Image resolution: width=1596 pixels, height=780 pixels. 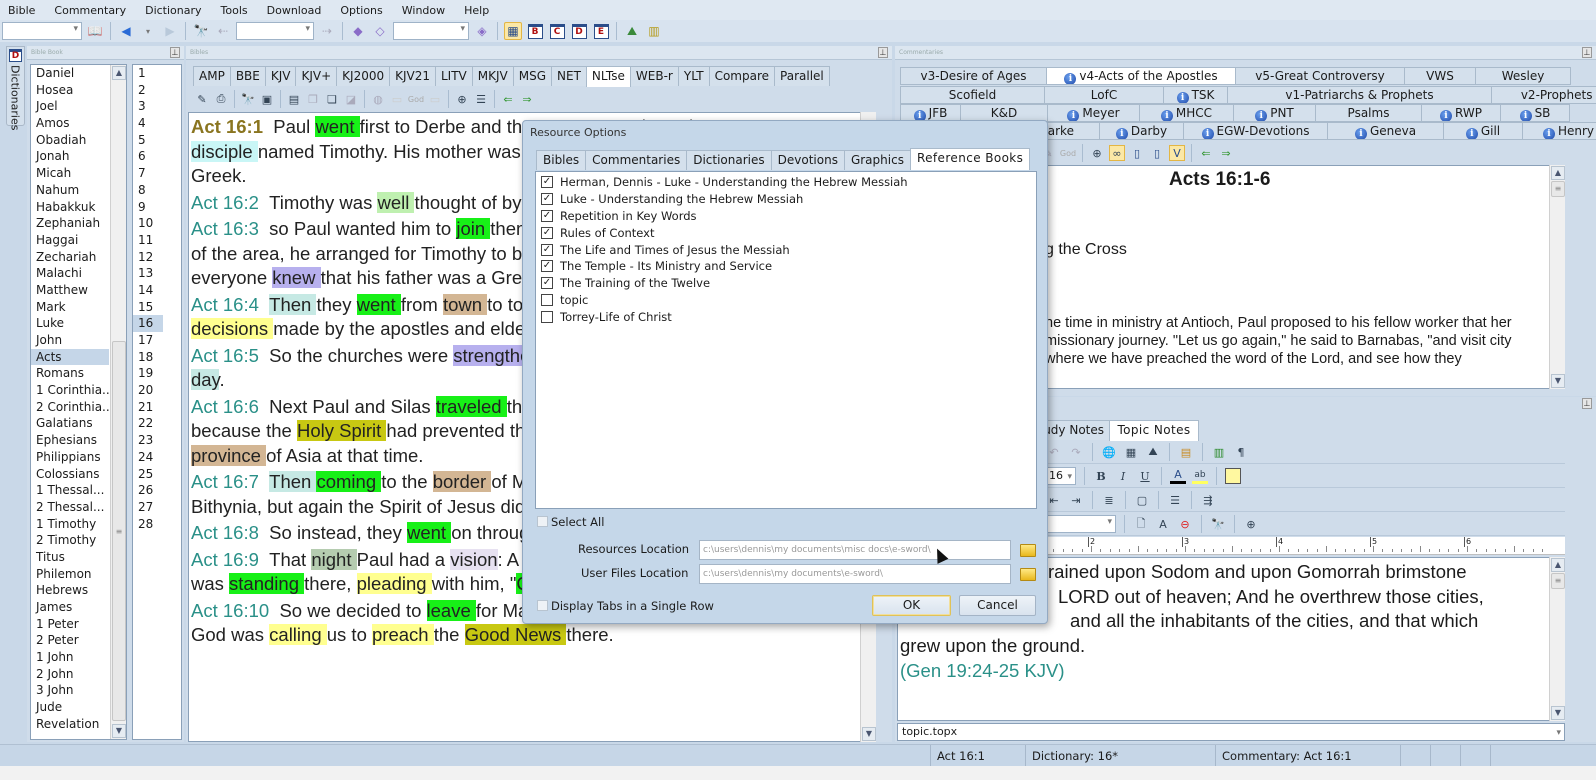 I want to click on book-list-item: 1 John, so click(x=70, y=657).